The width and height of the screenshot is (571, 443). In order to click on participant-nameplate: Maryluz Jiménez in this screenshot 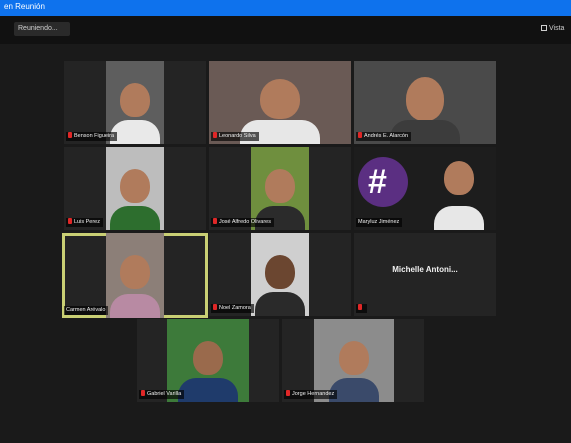, I will do `click(379, 222)`.